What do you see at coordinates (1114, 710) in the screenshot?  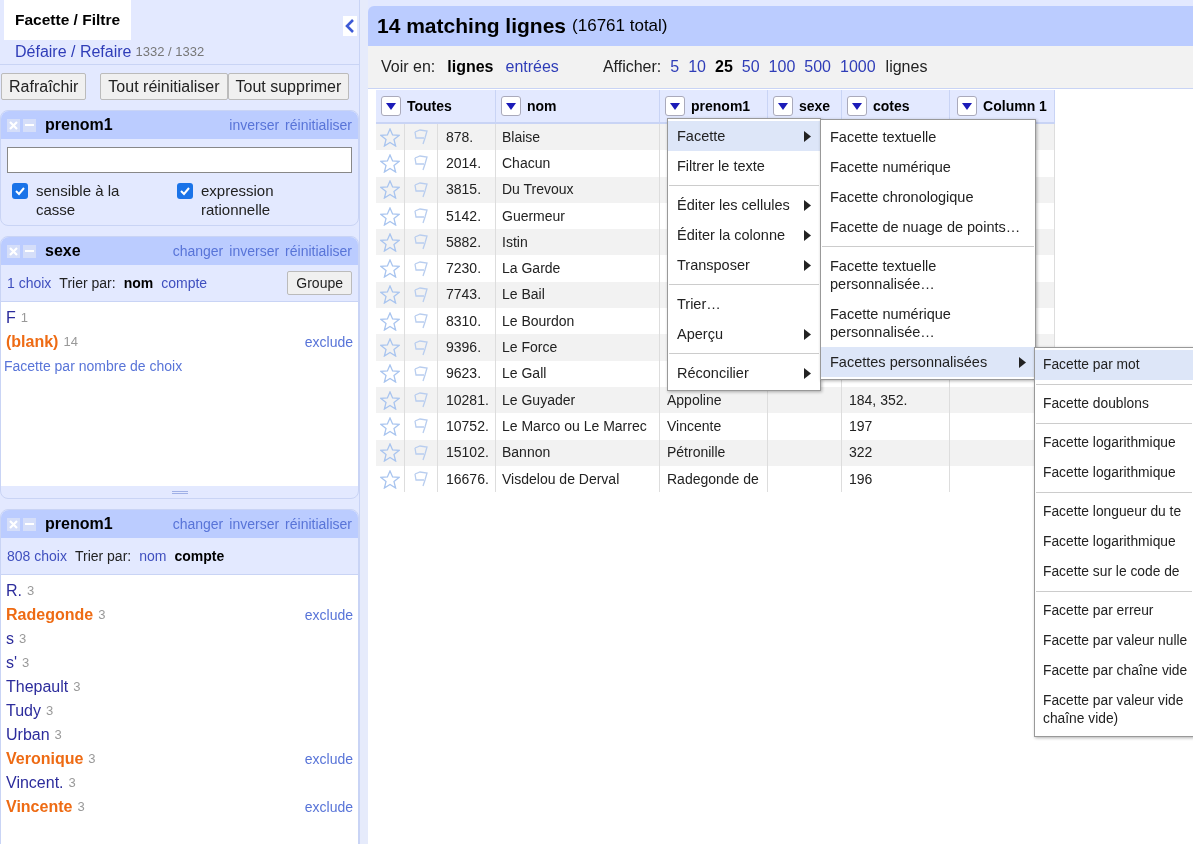 I see `menu-item: Facette par valeur vide chaîne vide)` at bounding box center [1114, 710].